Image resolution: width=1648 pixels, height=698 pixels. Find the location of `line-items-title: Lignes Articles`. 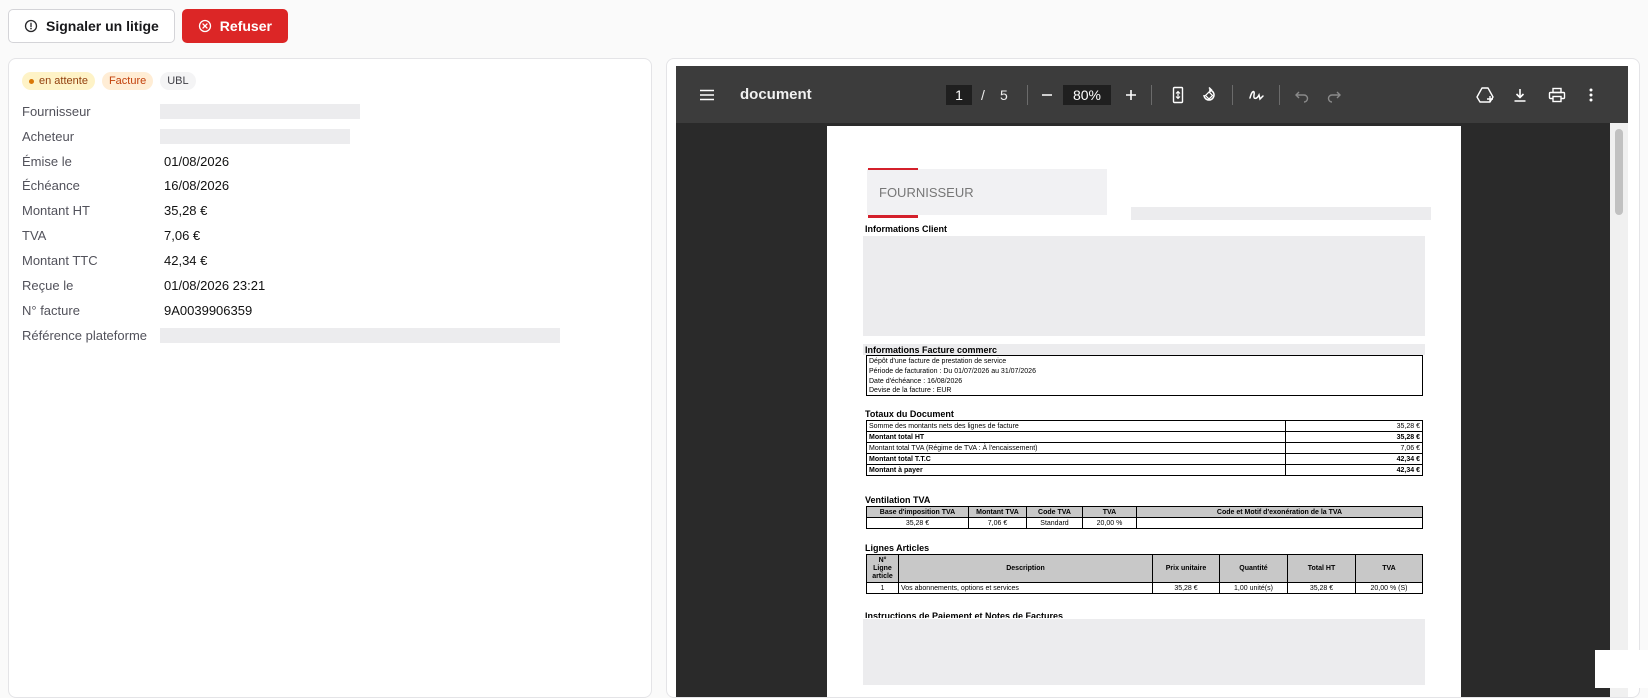

line-items-title: Lignes Articles is located at coordinates (897, 548).